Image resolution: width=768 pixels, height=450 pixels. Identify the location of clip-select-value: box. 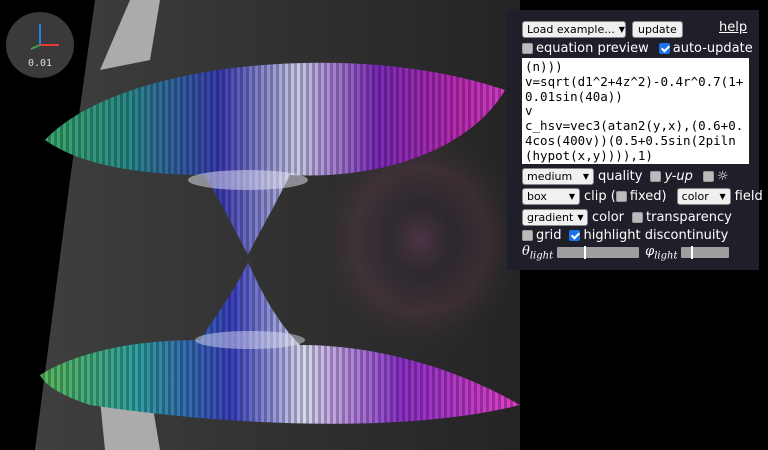
(537, 196).